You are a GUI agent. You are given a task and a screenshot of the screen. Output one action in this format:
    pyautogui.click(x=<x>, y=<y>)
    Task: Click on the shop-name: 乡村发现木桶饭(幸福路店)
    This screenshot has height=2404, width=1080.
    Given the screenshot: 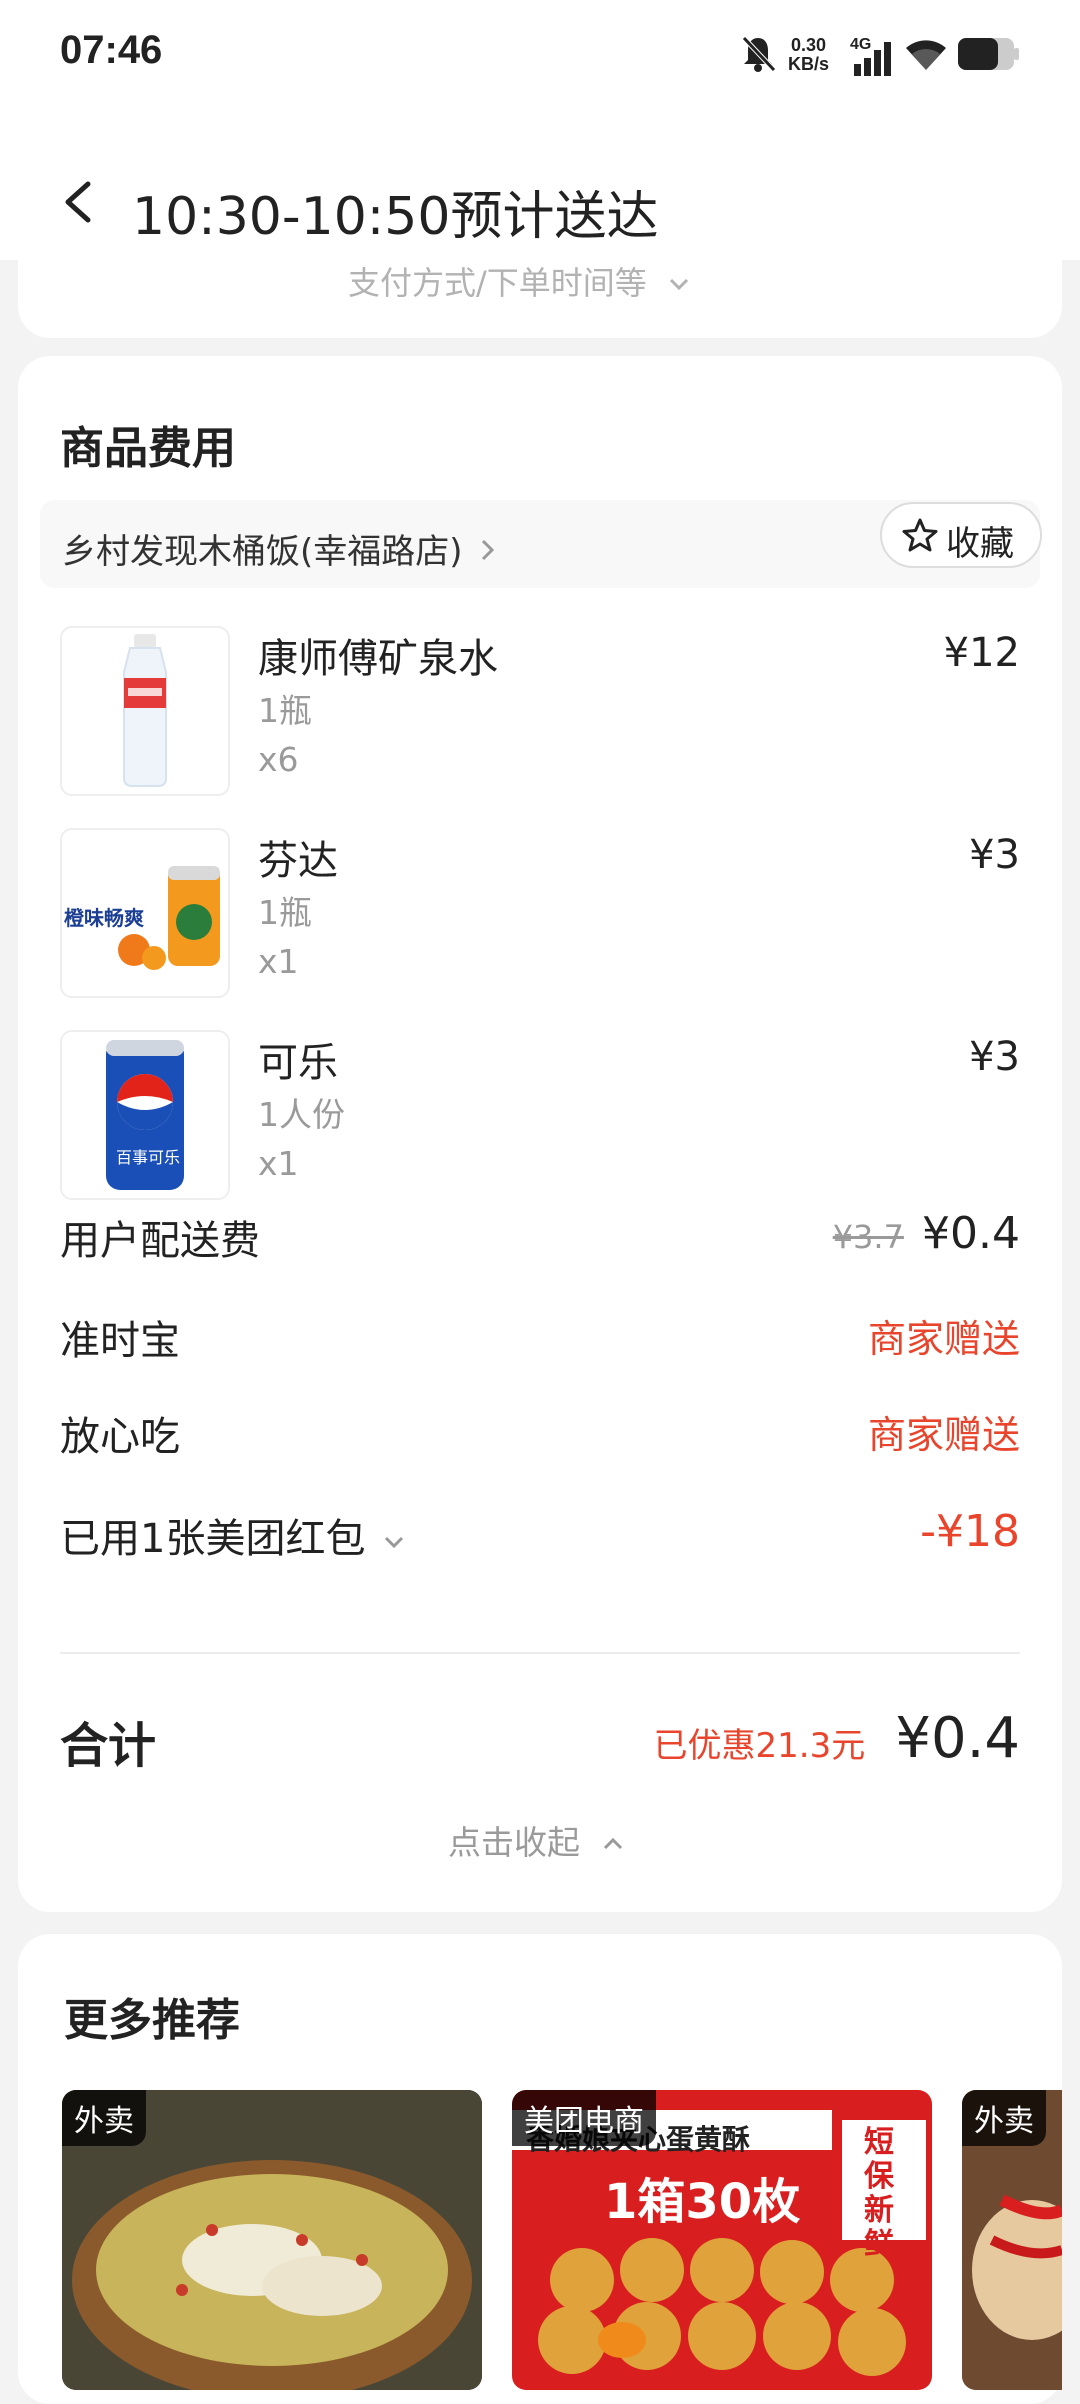 What is the action you would take?
    pyautogui.click(x=279, y=548)
    